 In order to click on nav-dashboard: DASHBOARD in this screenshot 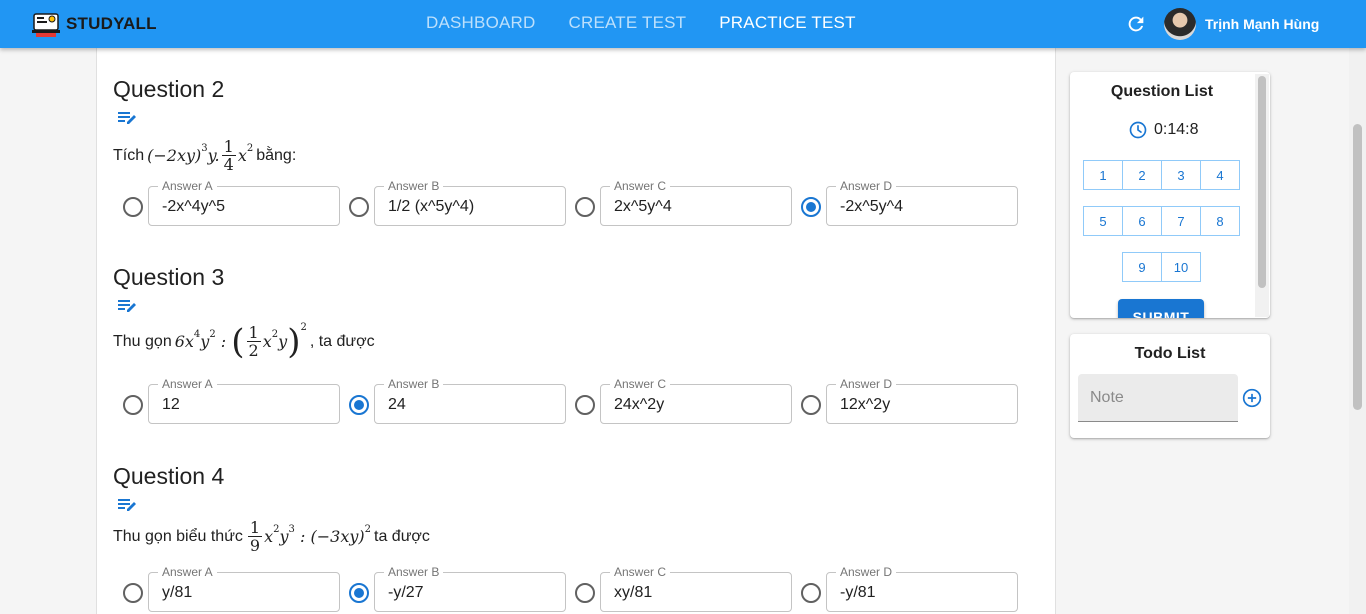, I will do `click(481, 23)`.